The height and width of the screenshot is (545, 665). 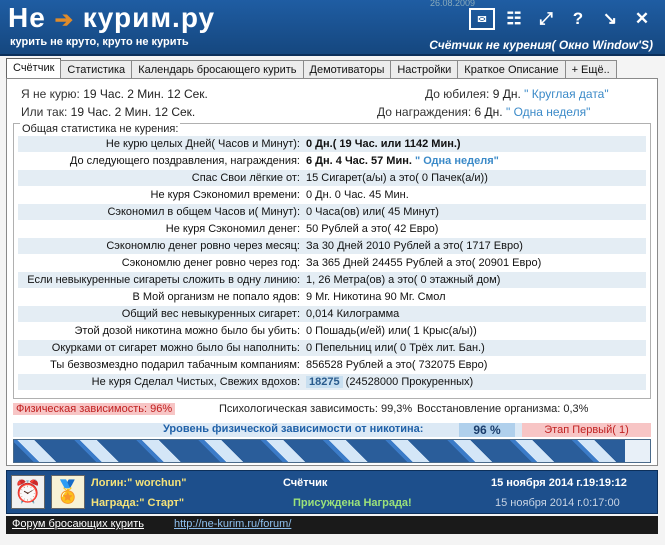 I want to click on tab-statistics: Статистика, so click(x=96, y=69).